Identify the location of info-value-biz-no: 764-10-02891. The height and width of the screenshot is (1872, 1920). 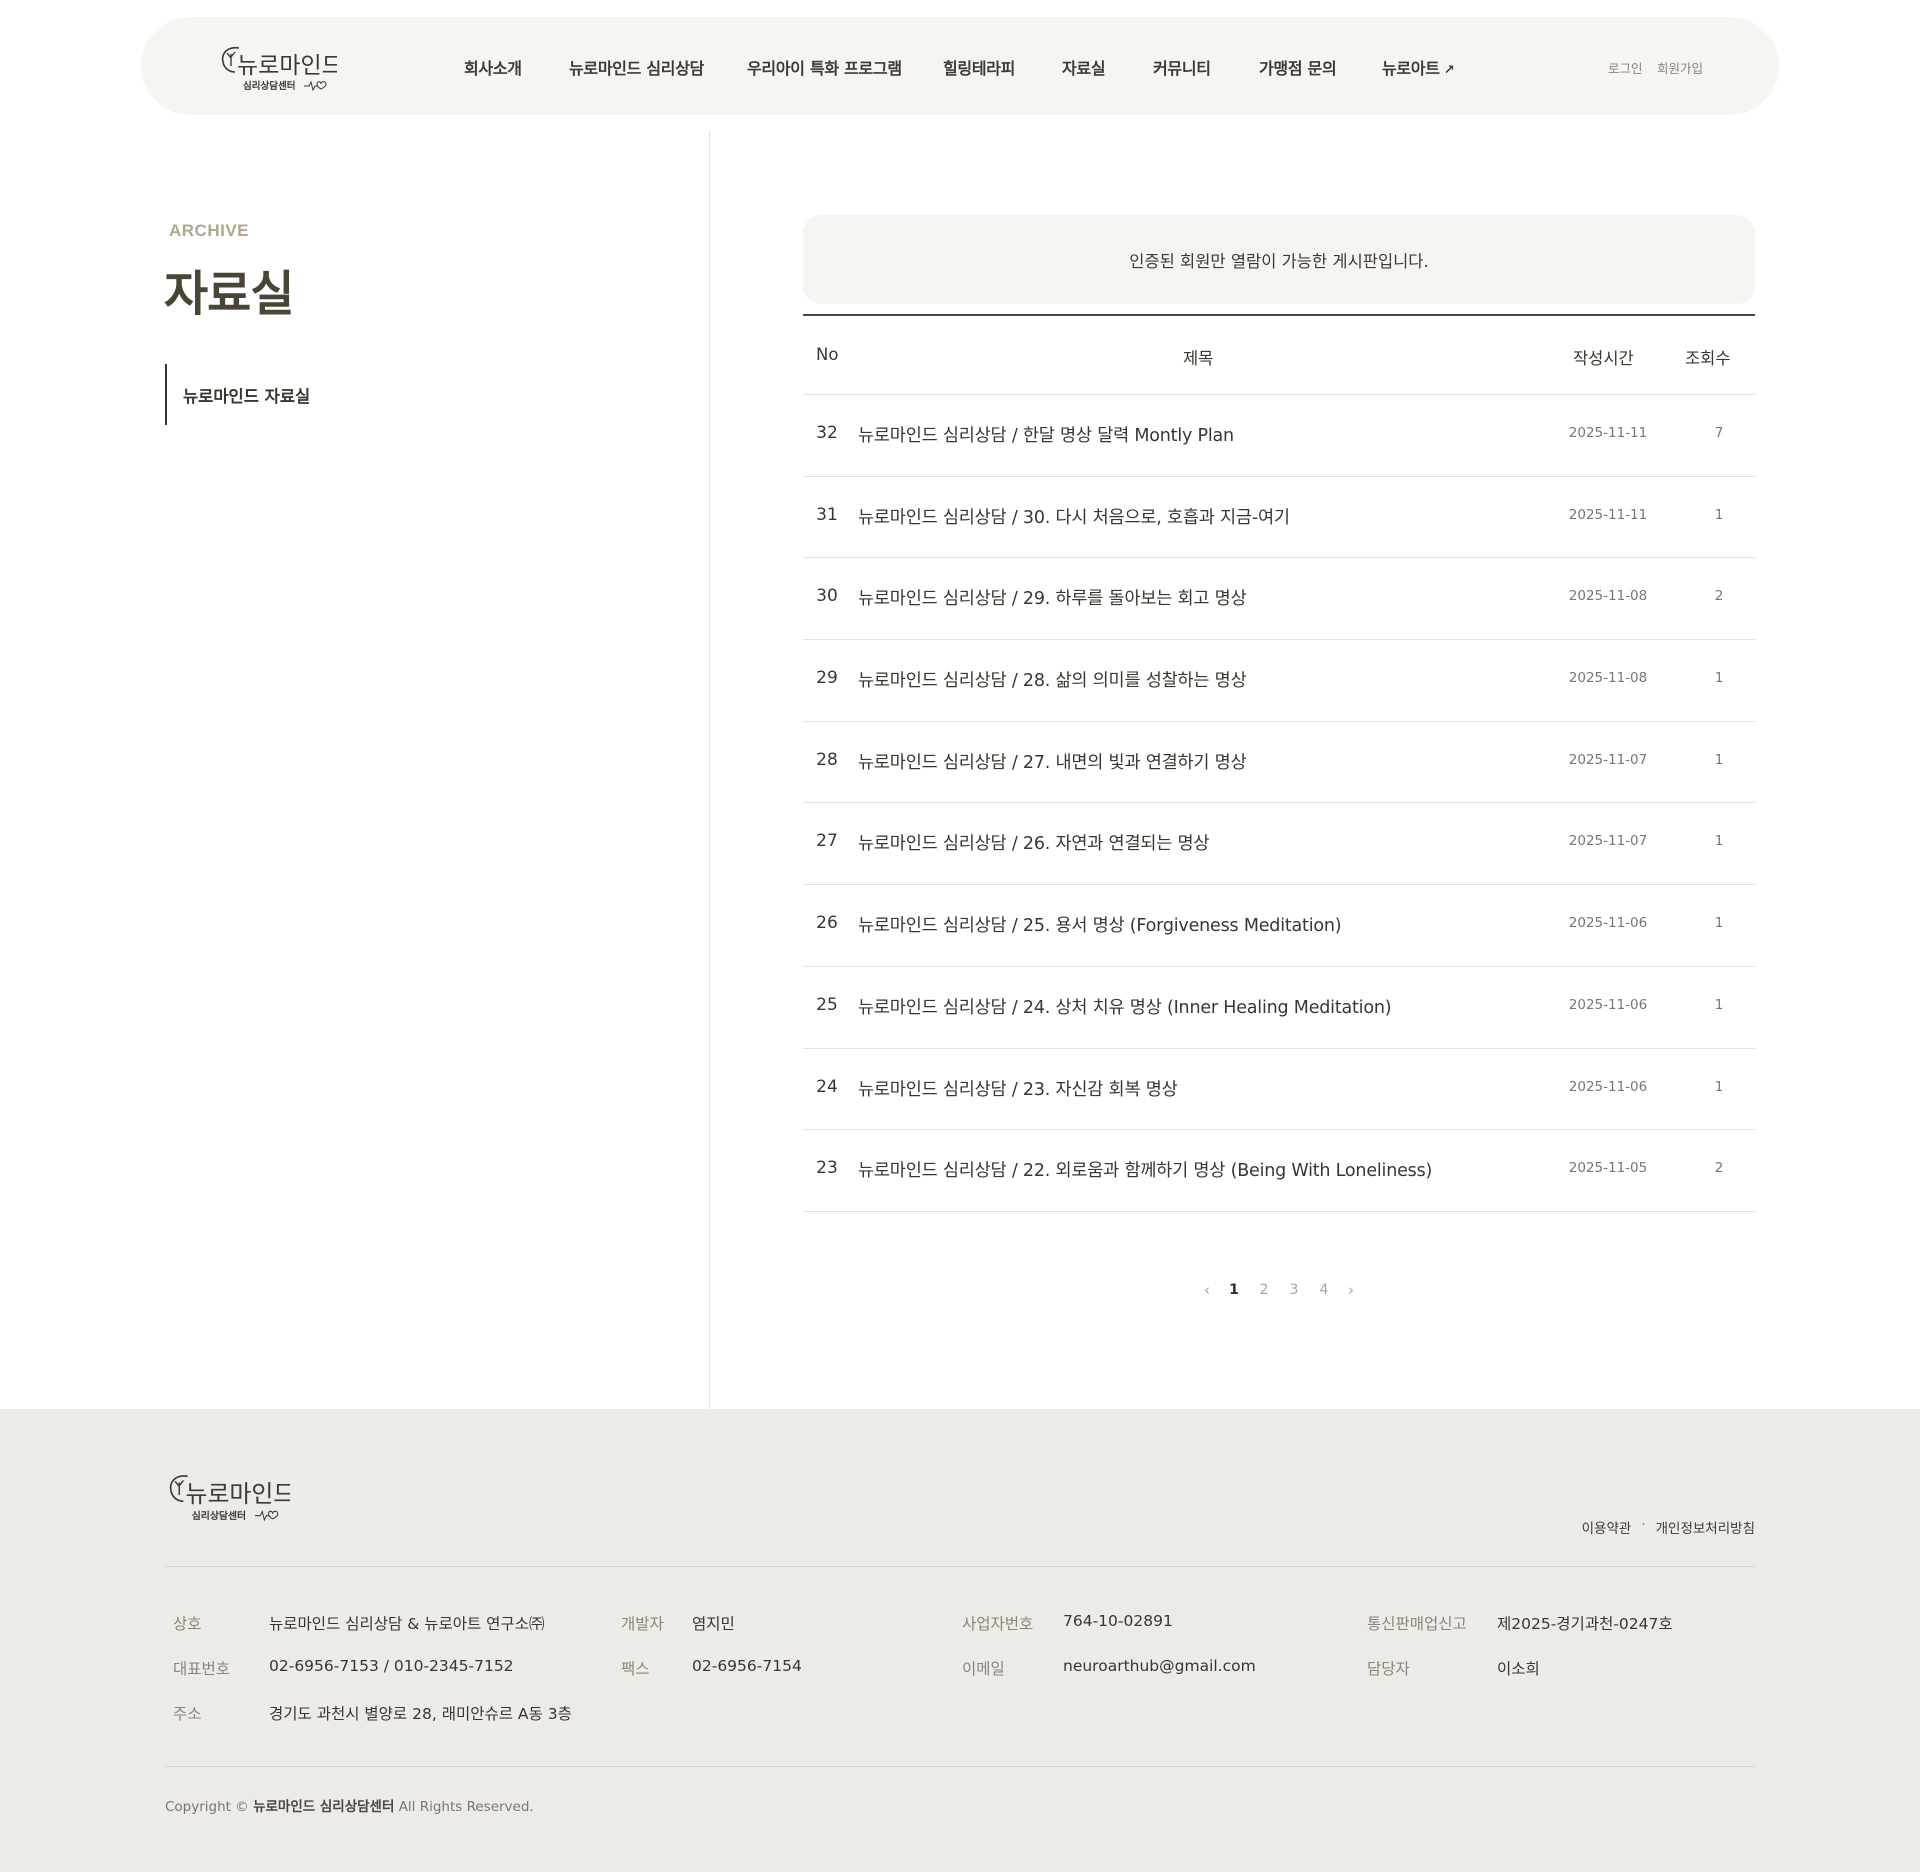
(1118, 1621).